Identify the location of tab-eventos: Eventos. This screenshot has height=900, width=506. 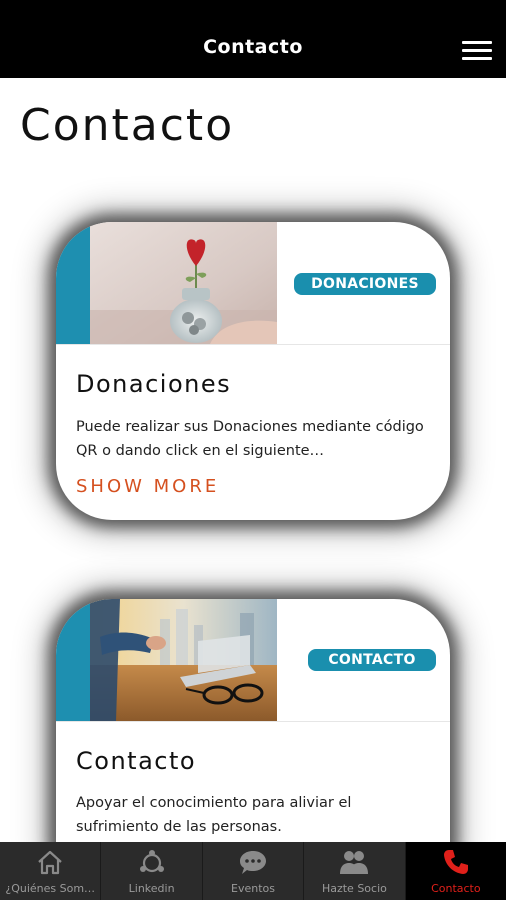
(254, 871).